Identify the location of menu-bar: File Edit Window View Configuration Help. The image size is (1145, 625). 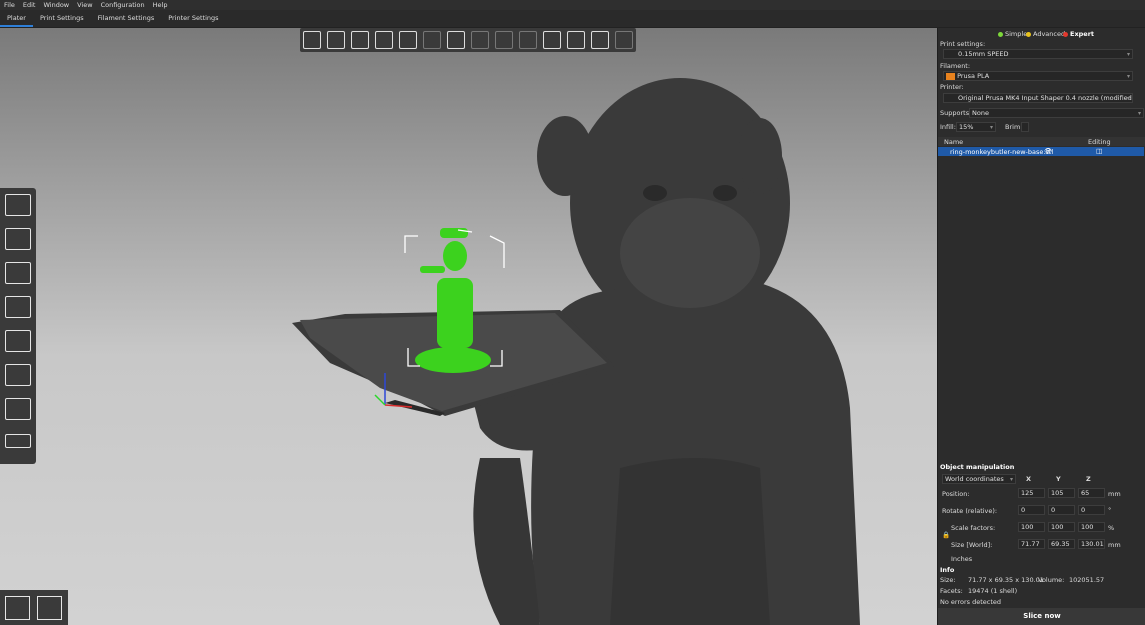
(572, 5).